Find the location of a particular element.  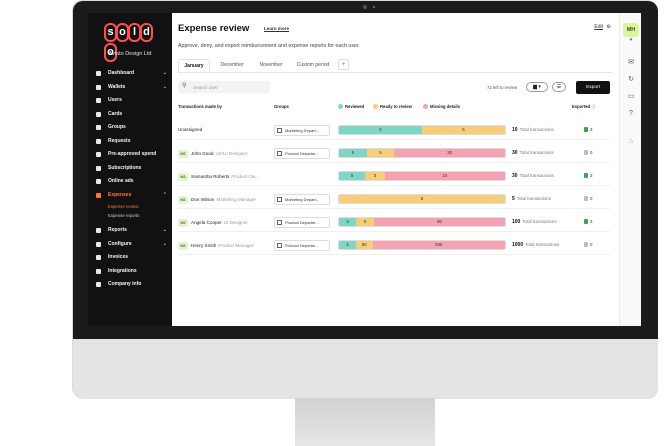

segment-missing: 20 is located at coordinates (449, 153).